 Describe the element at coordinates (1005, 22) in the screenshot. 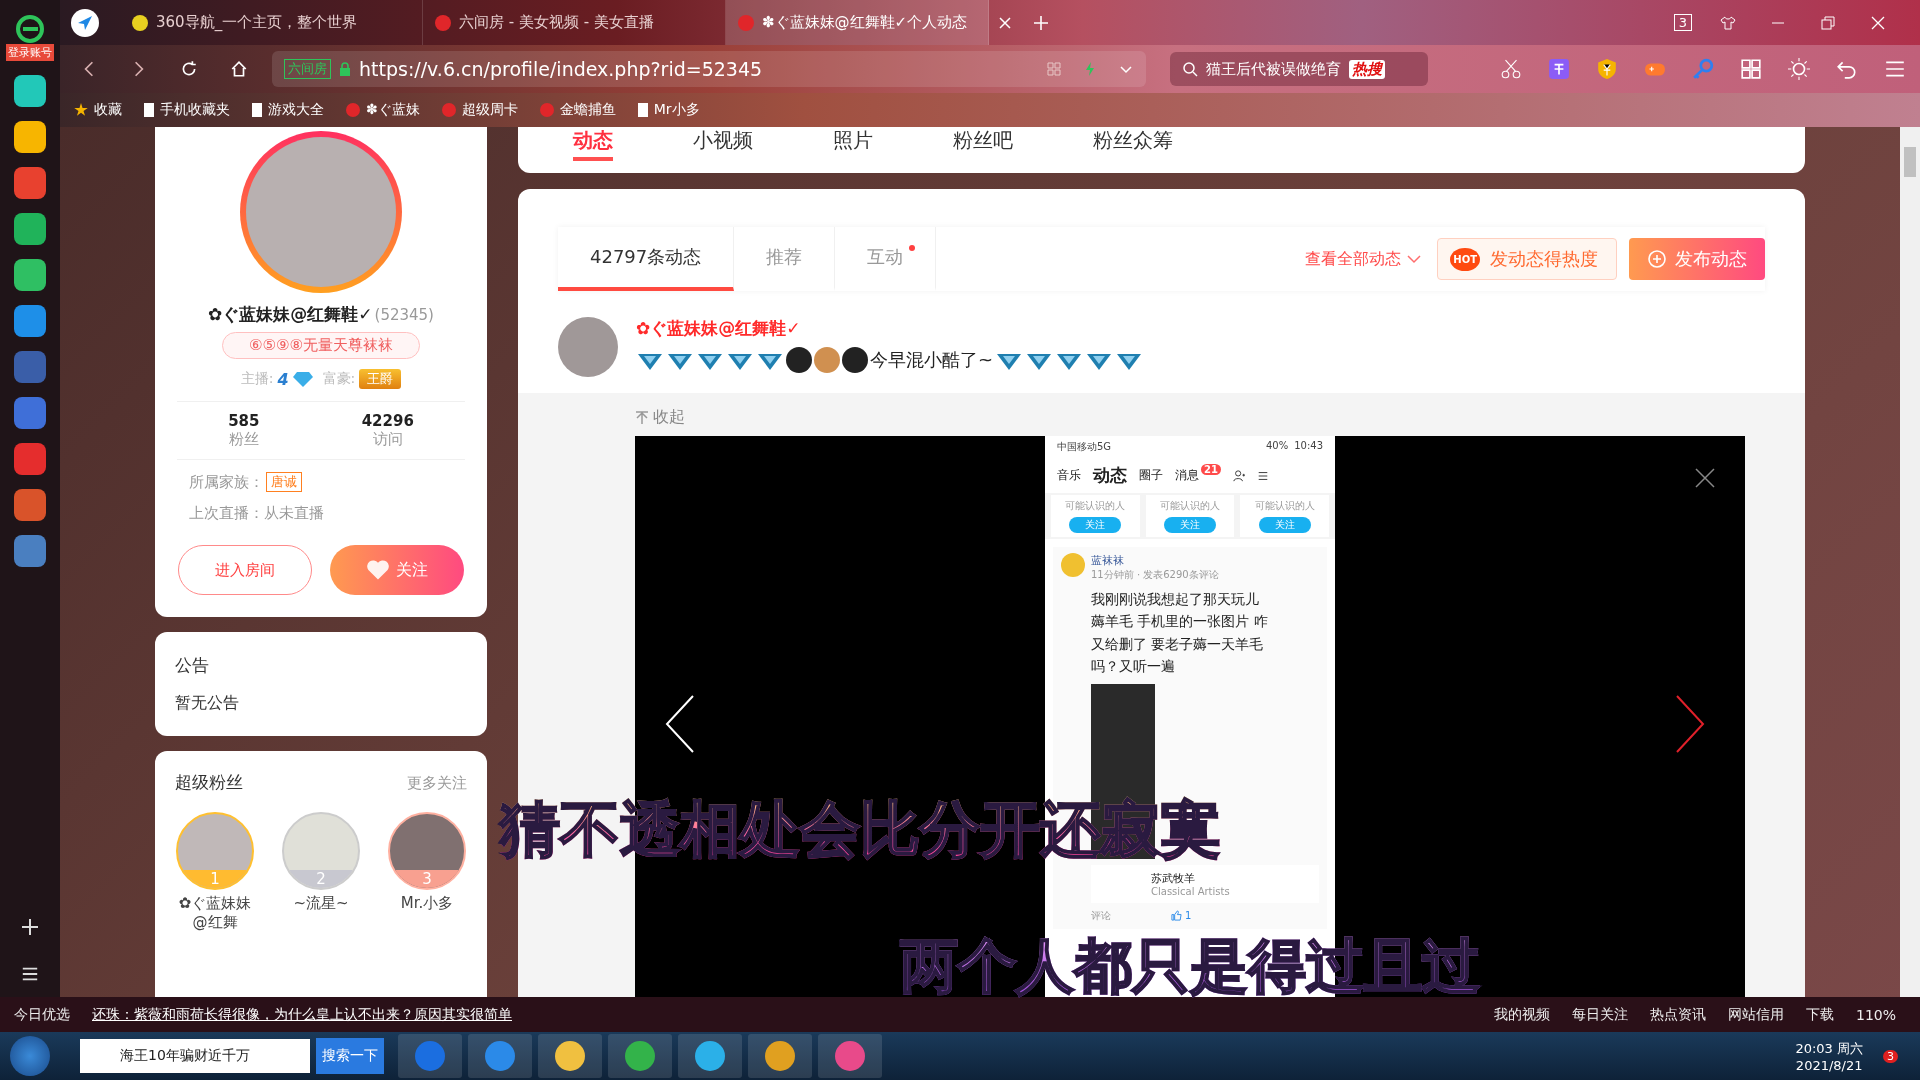

I see `close-tab-icon` at that location.